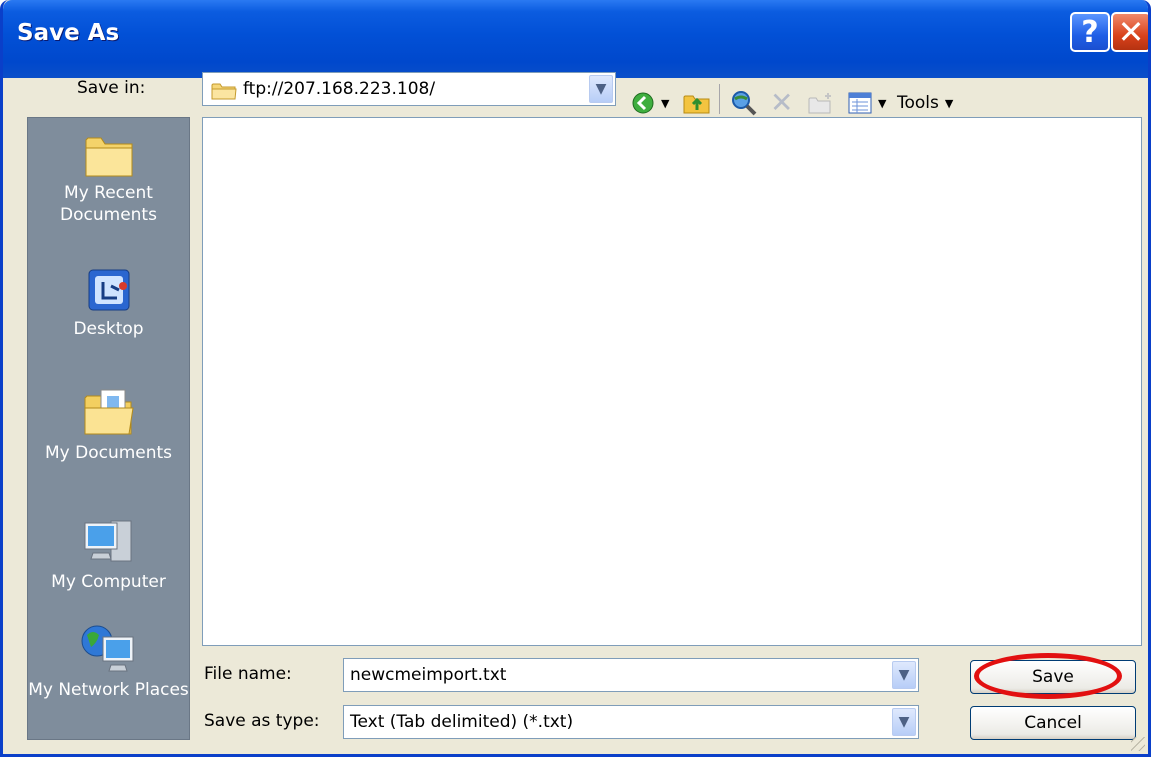 This screenshot has height=757, width=1151. What do you see at coordinates (462, 722) in the screenshot?
I see `save-as-type-value: Text (Tab delimited) (*.txt)` at bounding box center [462, 722].